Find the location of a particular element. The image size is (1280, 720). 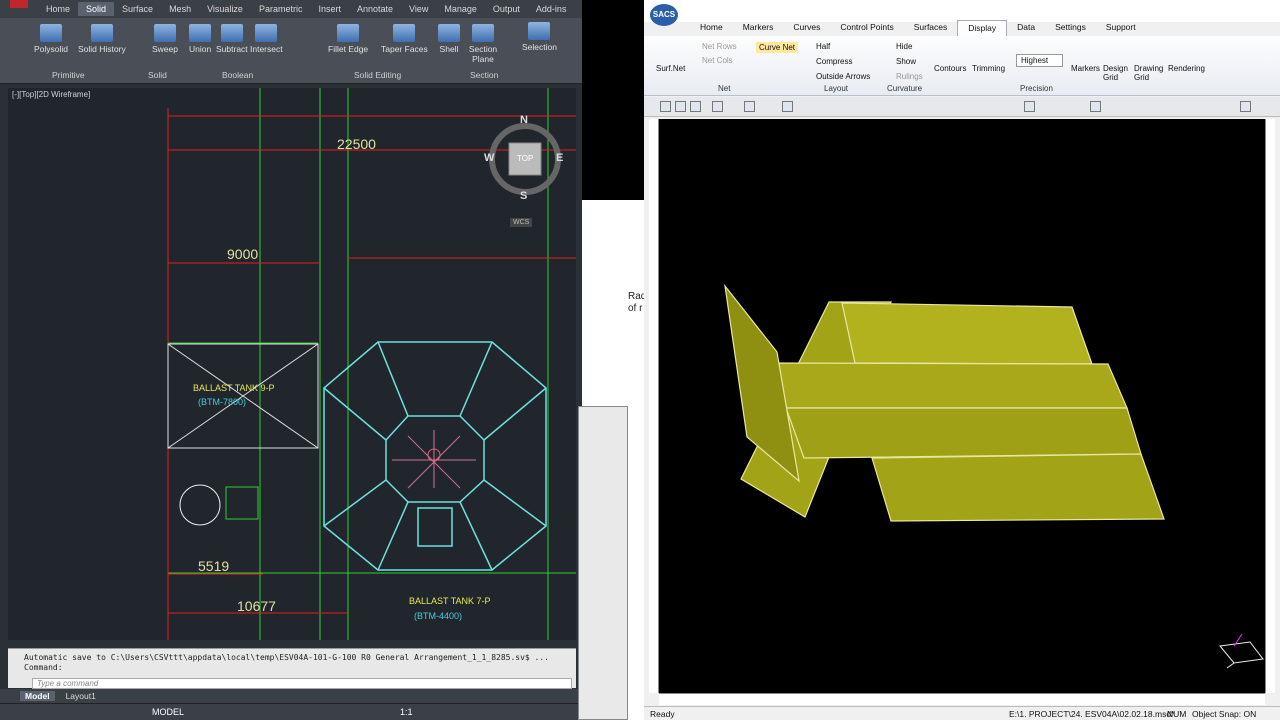

left-ruler is located at coordinates (654, 406).